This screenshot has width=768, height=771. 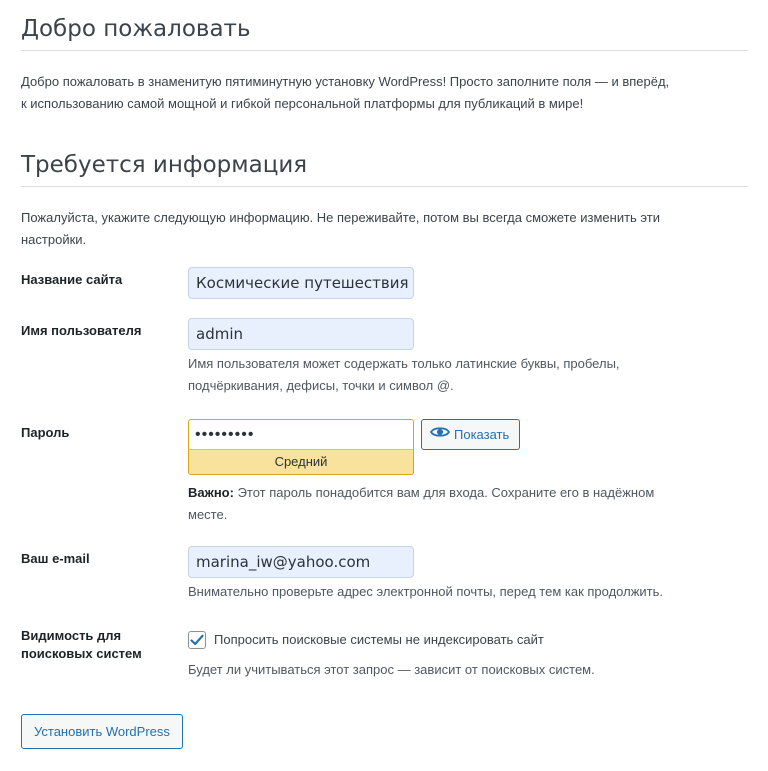 What do you see at coordinates (468, 283) in the screenshot?
I see `site-title-field-col: Космические путешествия` at bounding box center [468, 283].